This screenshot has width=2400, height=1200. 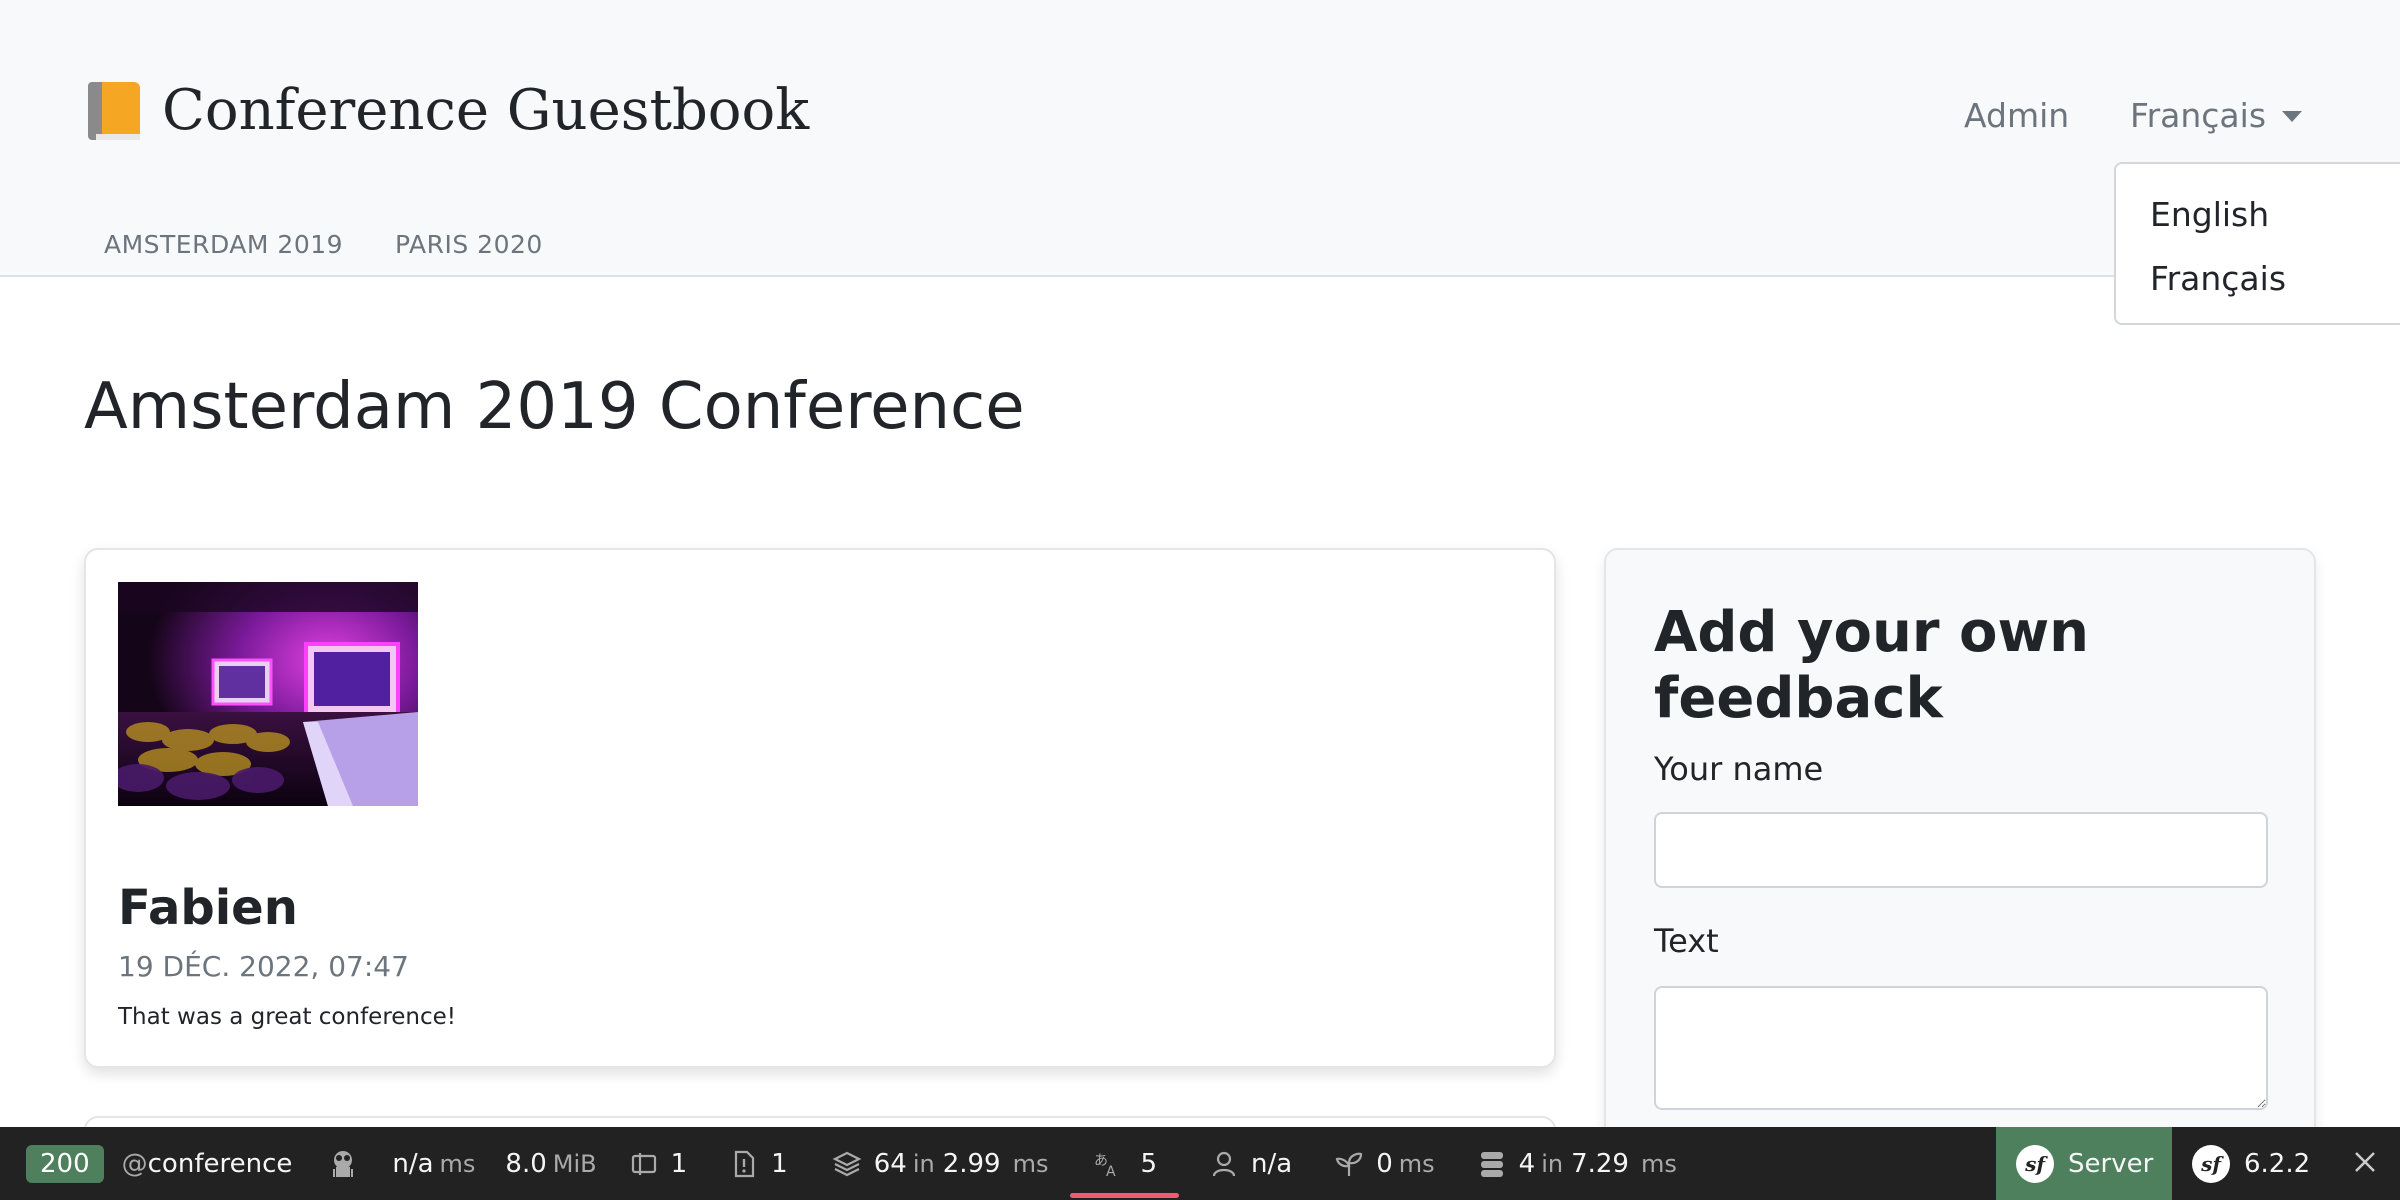 I want to click on symfony-version: 6.2.2, so click(x=2277, y=1163).